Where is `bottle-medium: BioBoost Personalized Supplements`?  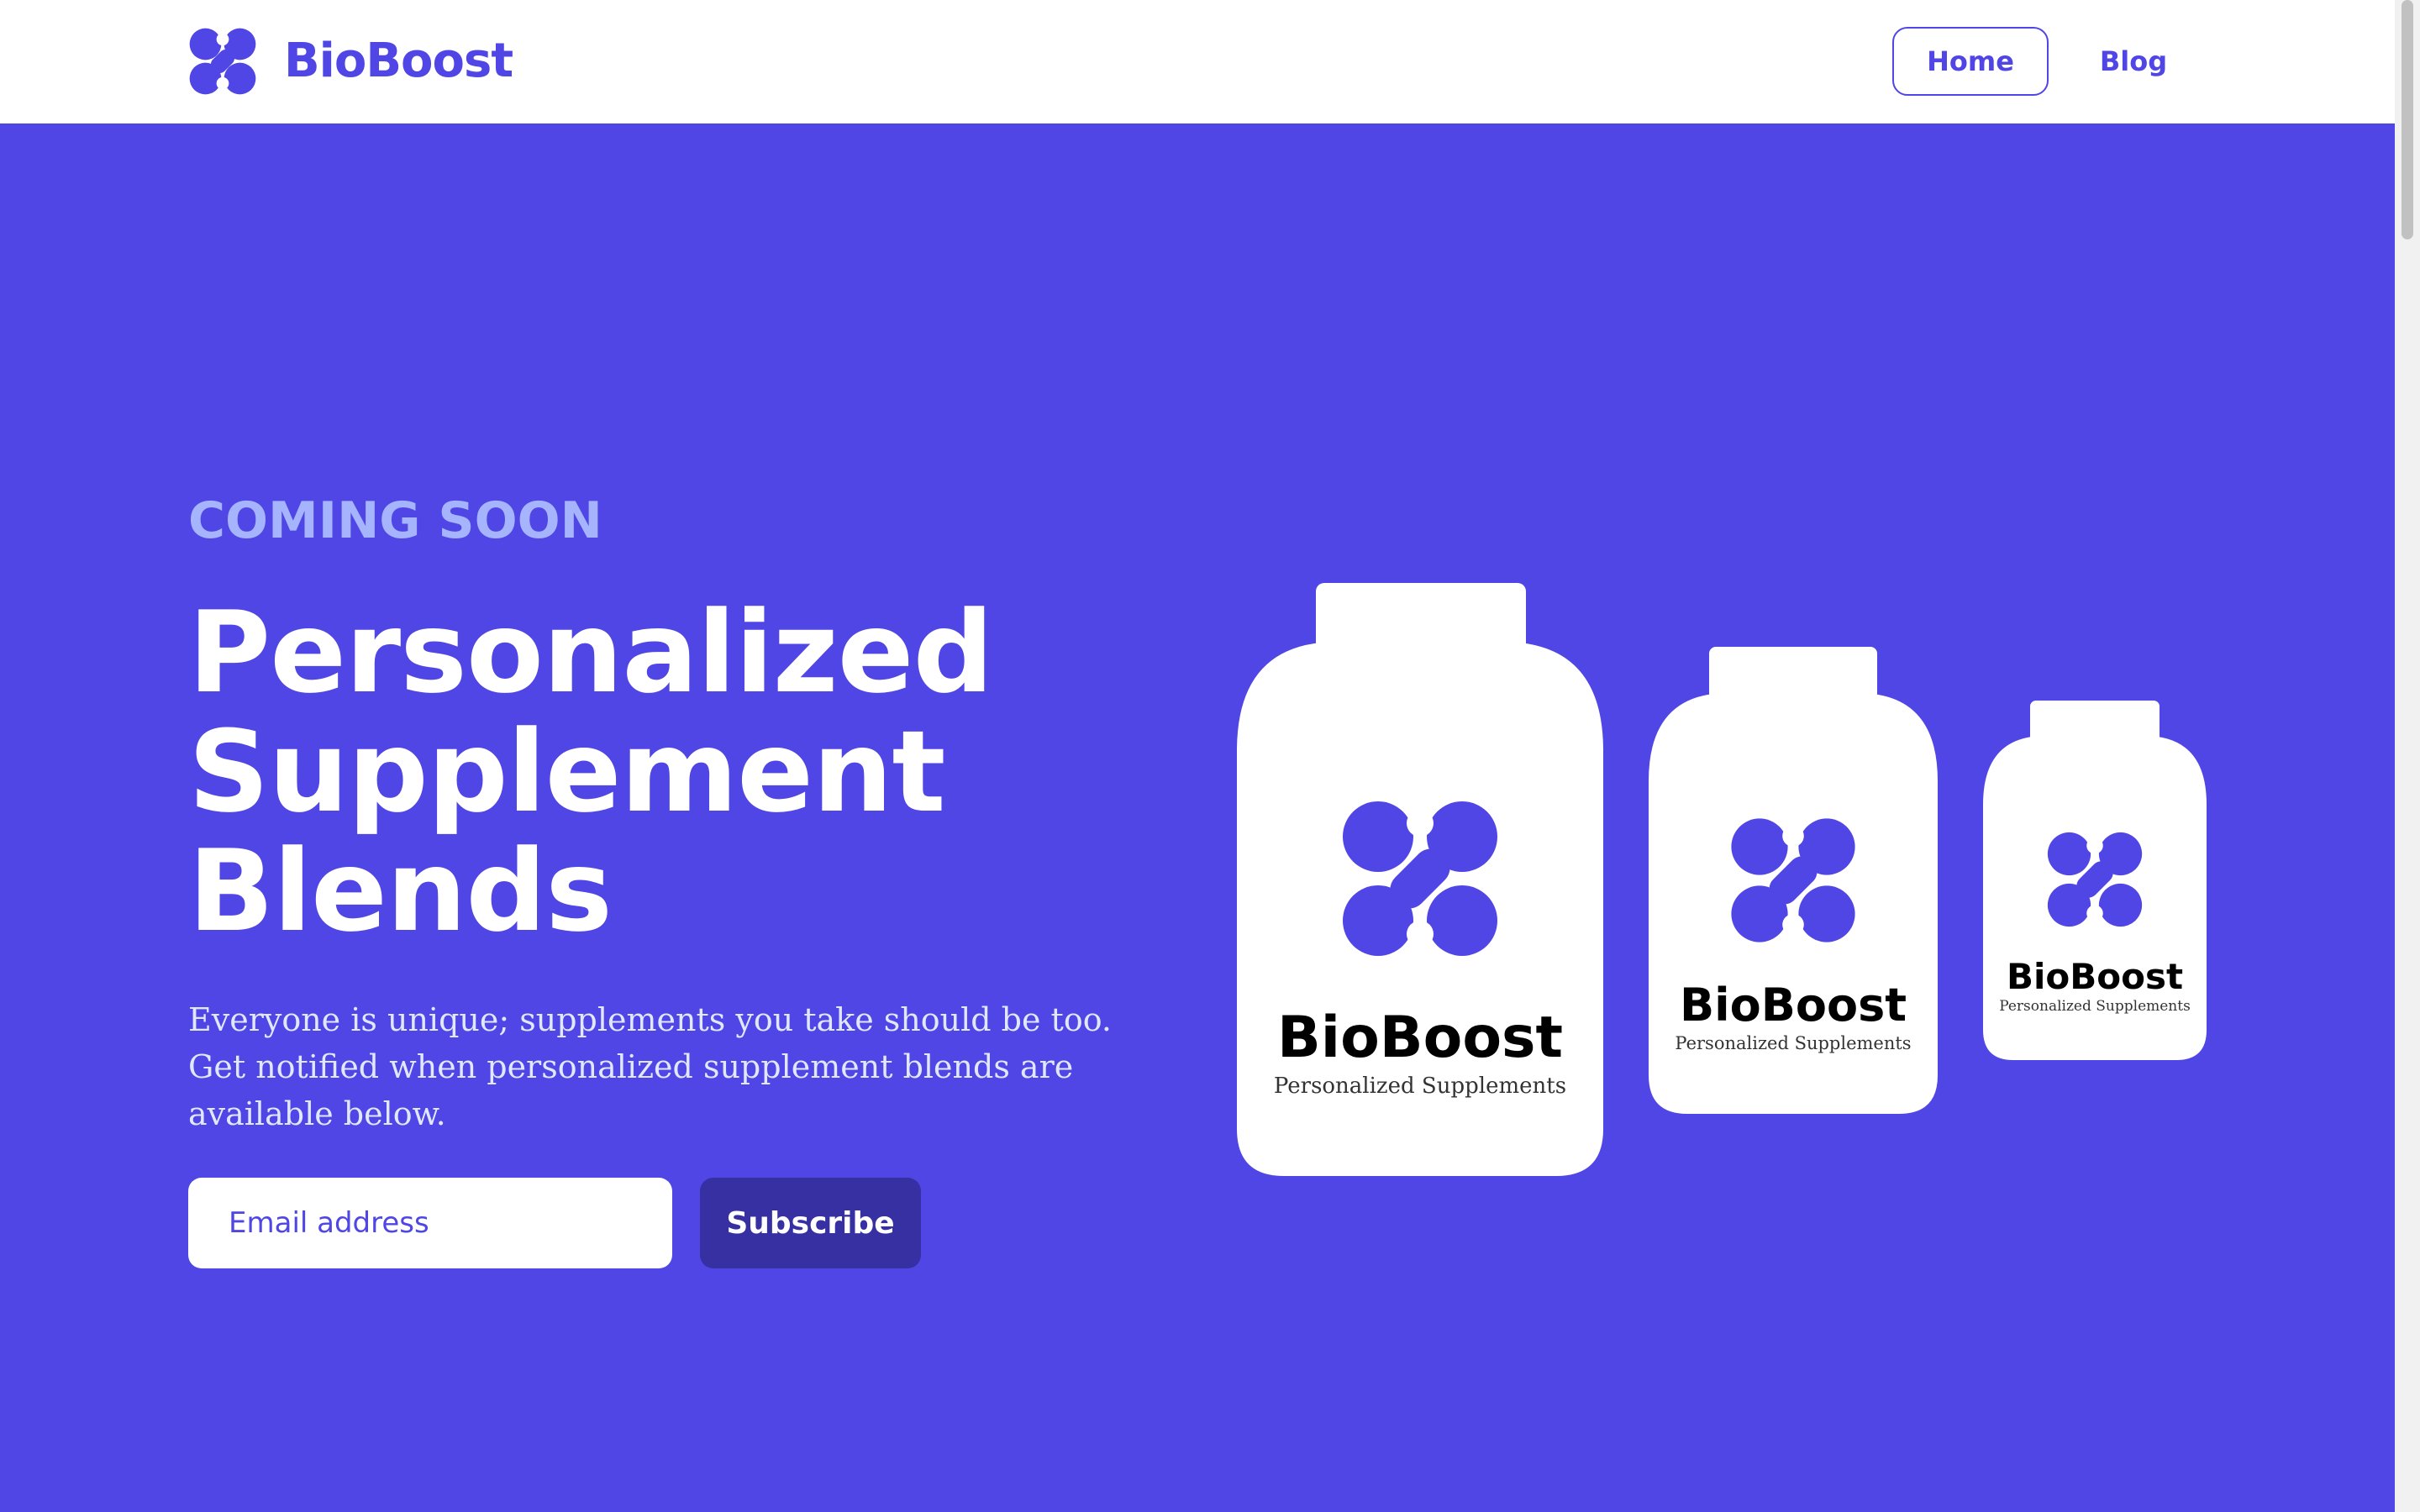
bottle-medium: BioBoost Personalized Supplements is located at coordinates (1794, 880).